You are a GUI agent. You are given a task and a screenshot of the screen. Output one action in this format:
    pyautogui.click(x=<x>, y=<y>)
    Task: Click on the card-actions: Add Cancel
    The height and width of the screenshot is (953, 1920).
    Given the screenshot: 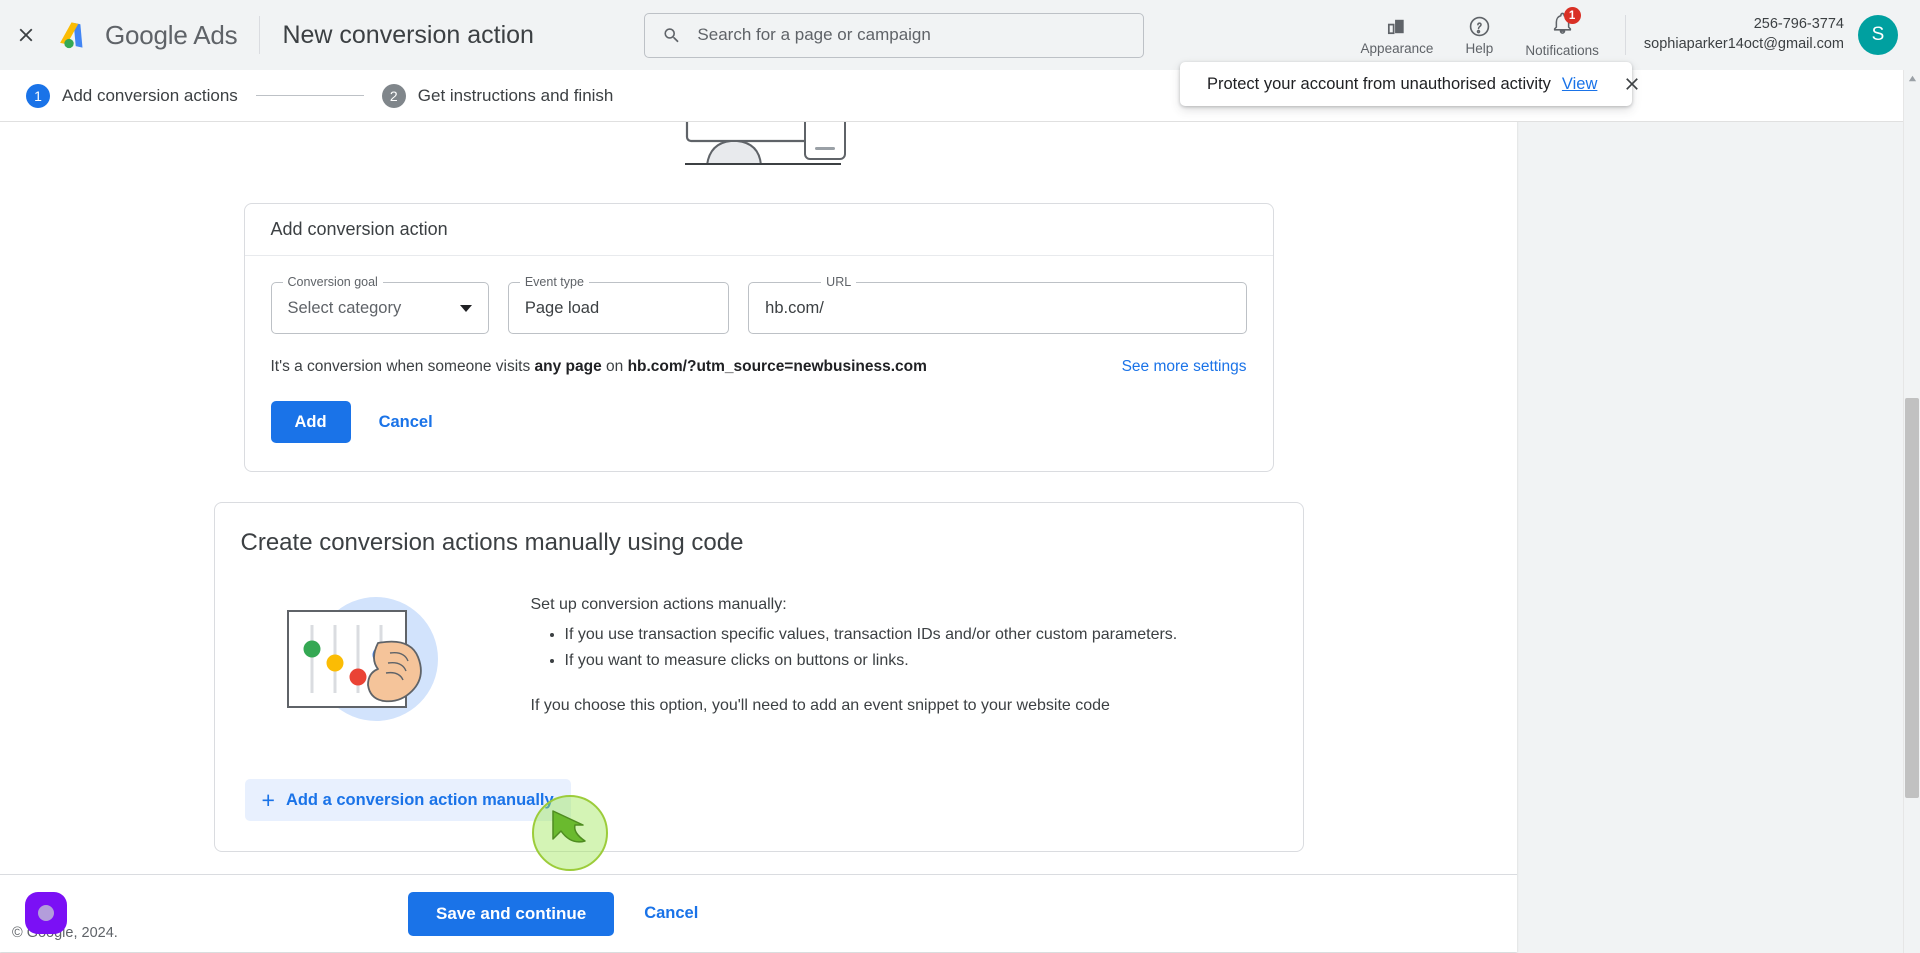 What is the action you would take?
    pyautogui.click(x=758, y=422)
    